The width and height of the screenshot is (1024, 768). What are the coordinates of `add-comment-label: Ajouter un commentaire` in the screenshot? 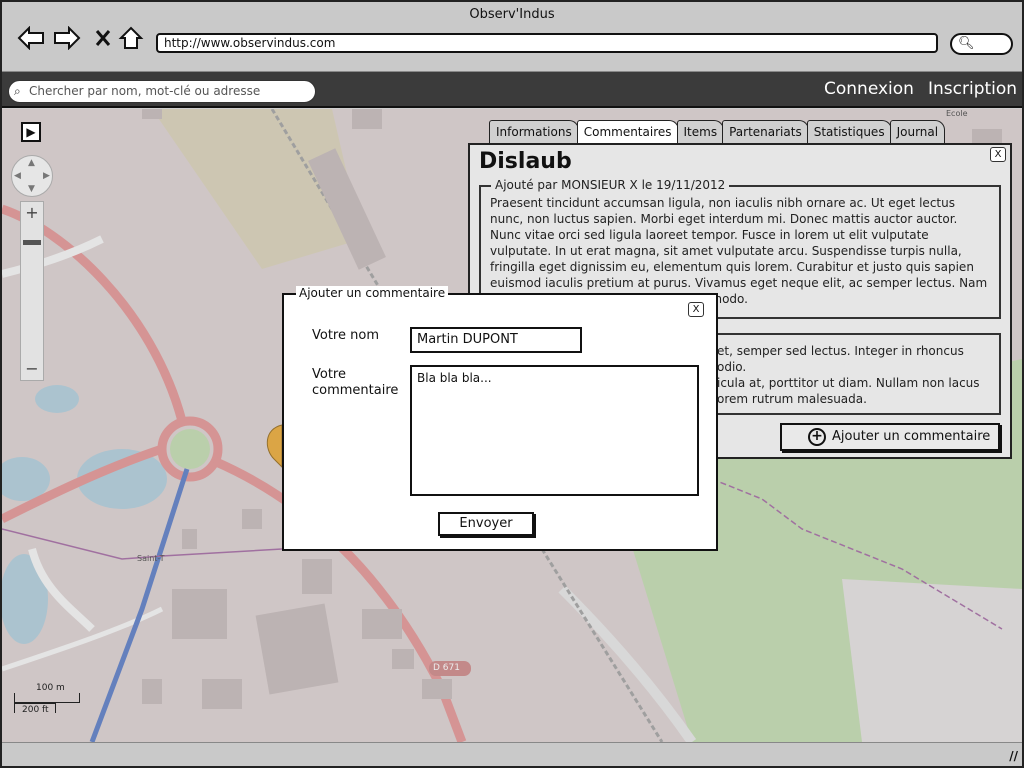 It's located at (911, 436).